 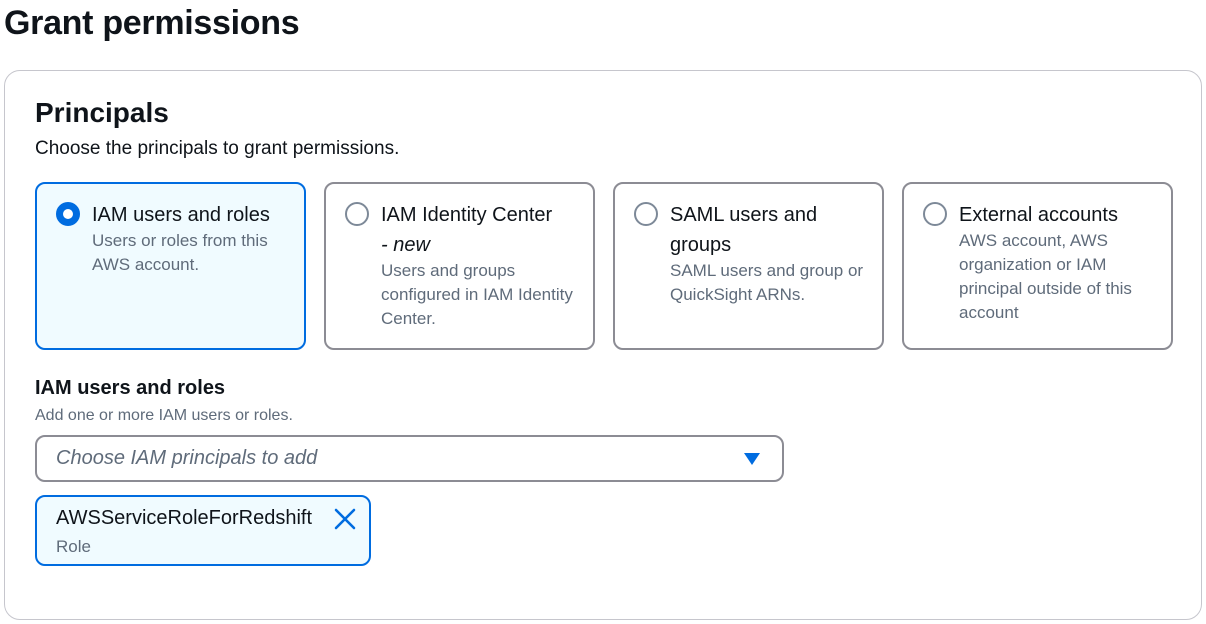 I want to click on tile-label-text: IAM users and roles, so click(x=181, y=215).